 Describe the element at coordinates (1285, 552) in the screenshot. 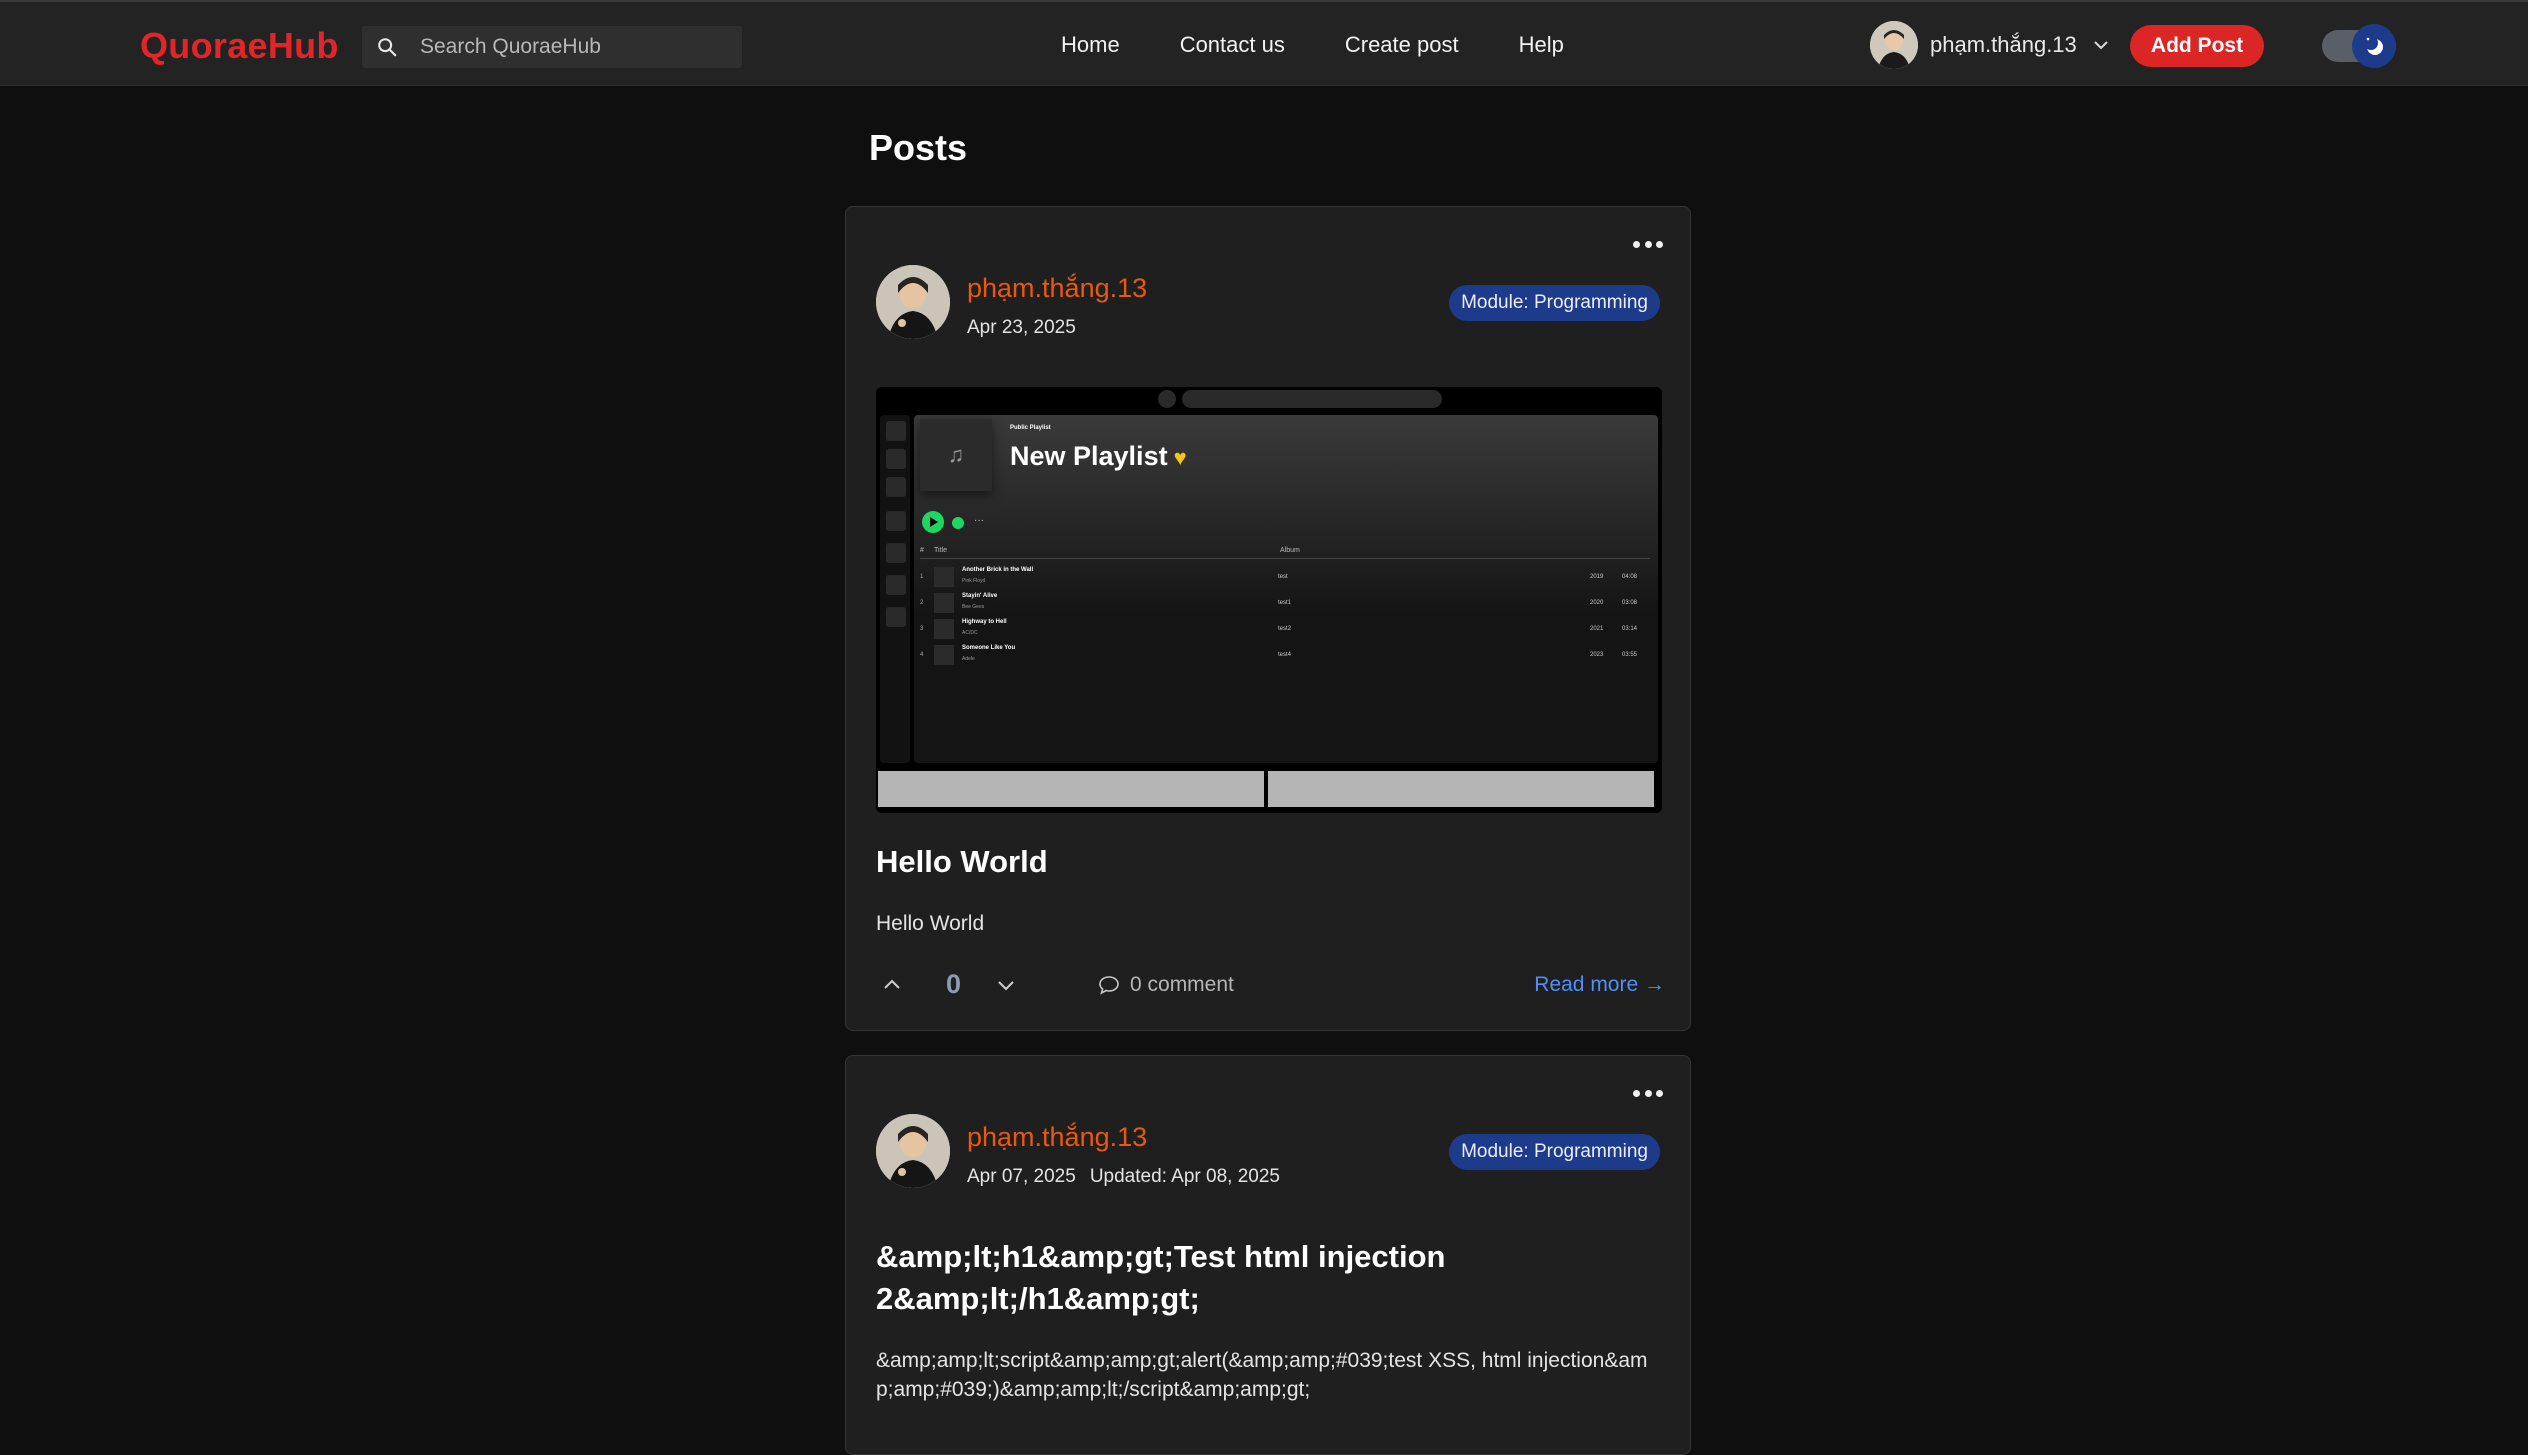

I see `track-header: # Title Album` at that location.